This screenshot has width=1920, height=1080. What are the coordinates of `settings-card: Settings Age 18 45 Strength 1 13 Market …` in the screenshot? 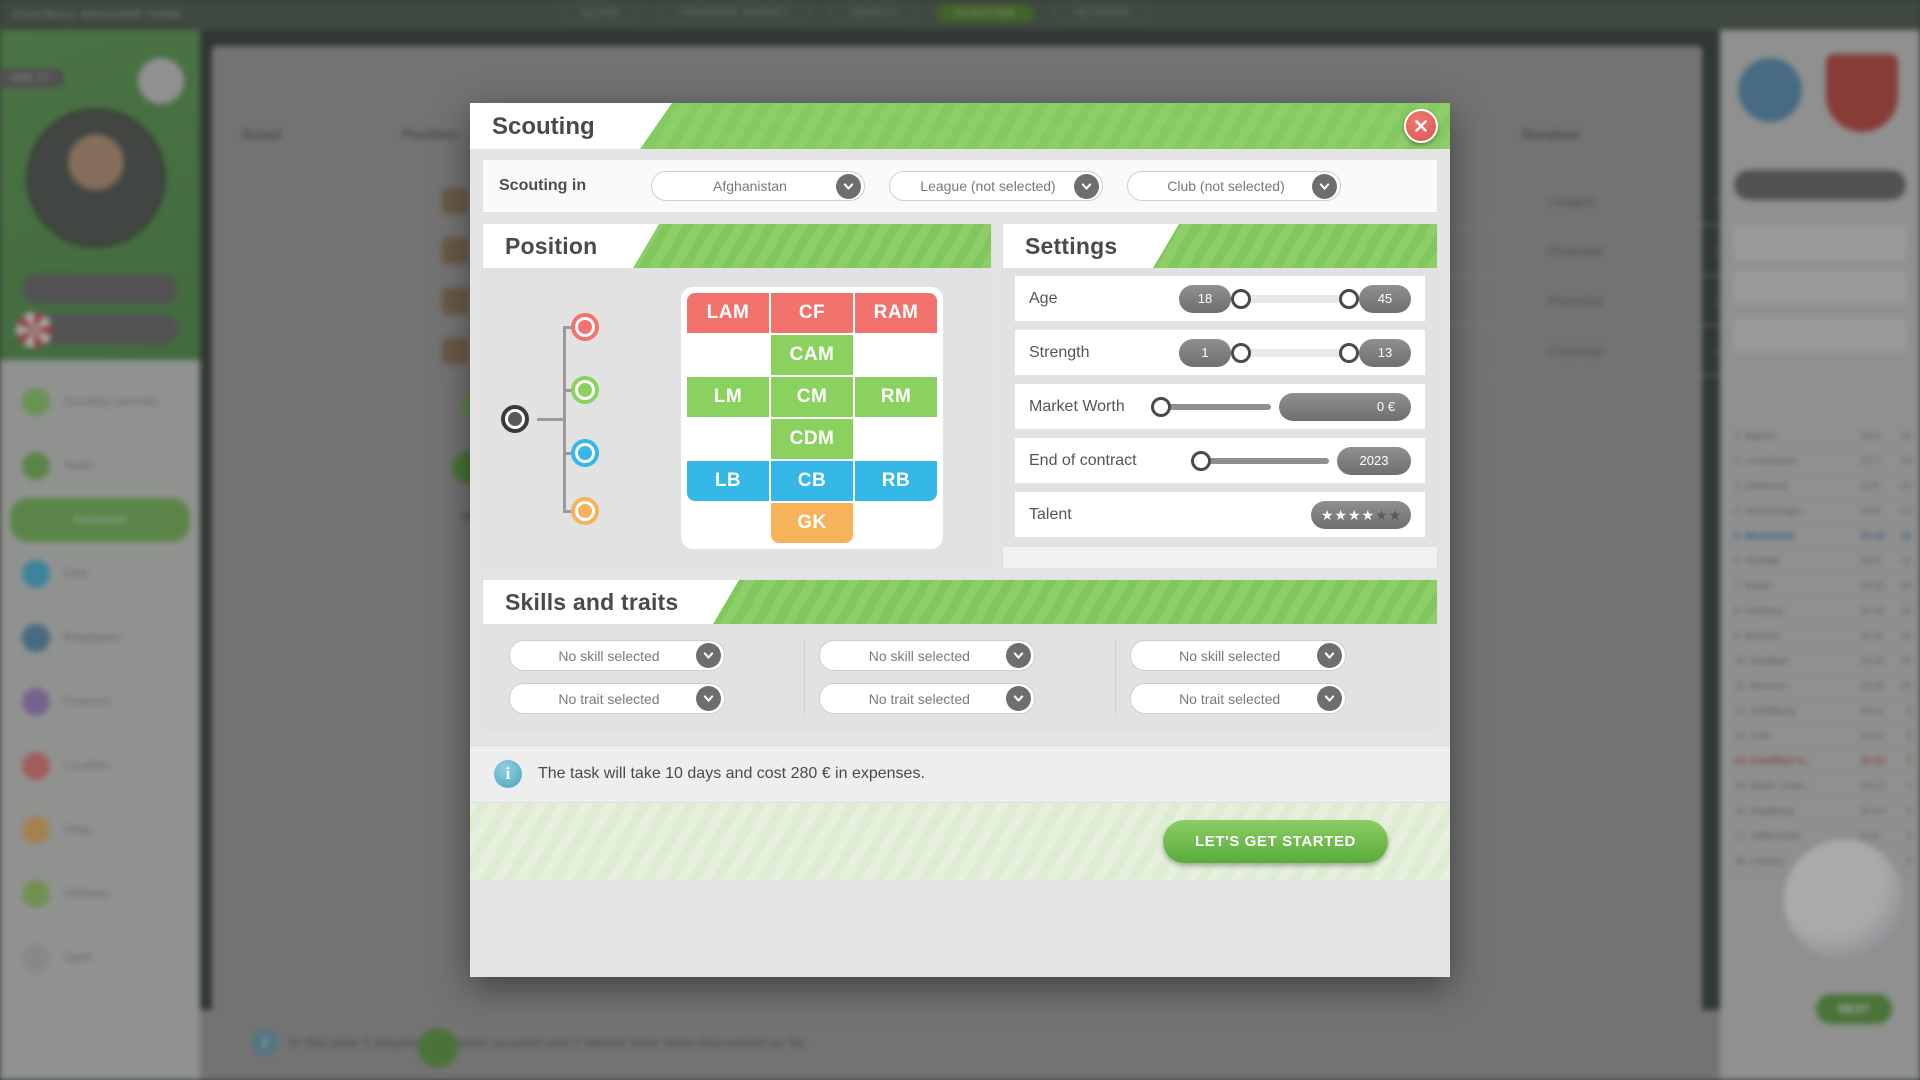 It's located at (1220, 396).